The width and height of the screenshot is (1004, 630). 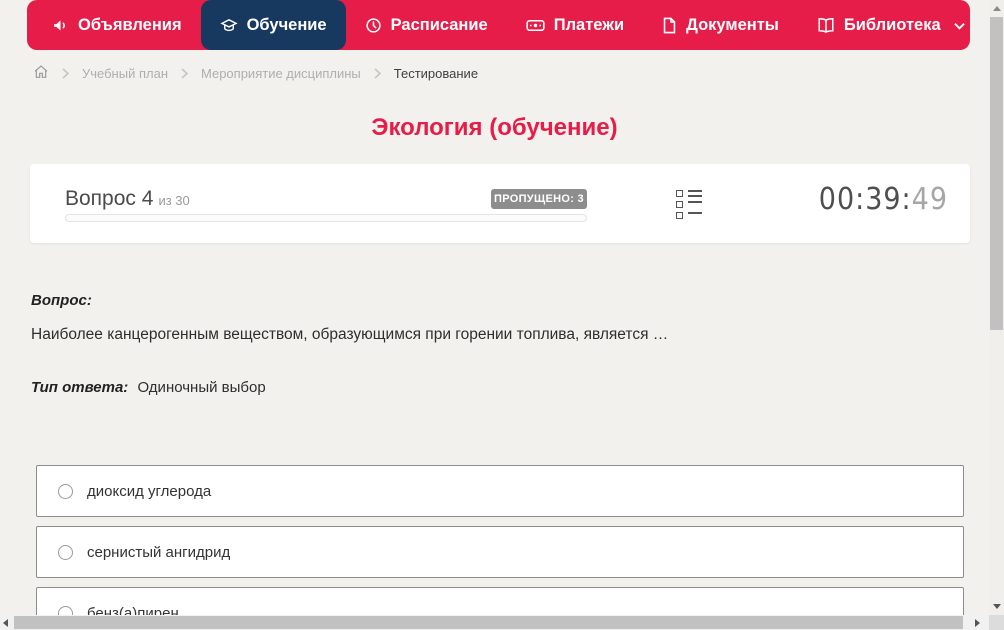 What do you see at coordinates (589, 24) in the screenshot?
I see `nav-item-label: Платежи` at bounding box center [589, 24].